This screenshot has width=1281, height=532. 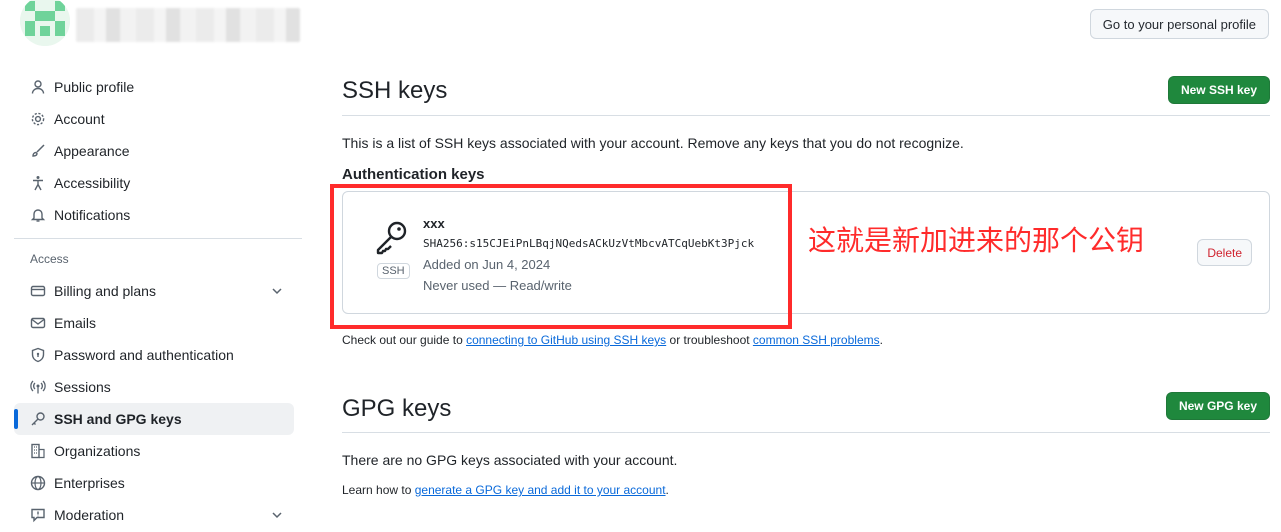 I want to click on guide-suffix: ., so click(x=881, y=340).